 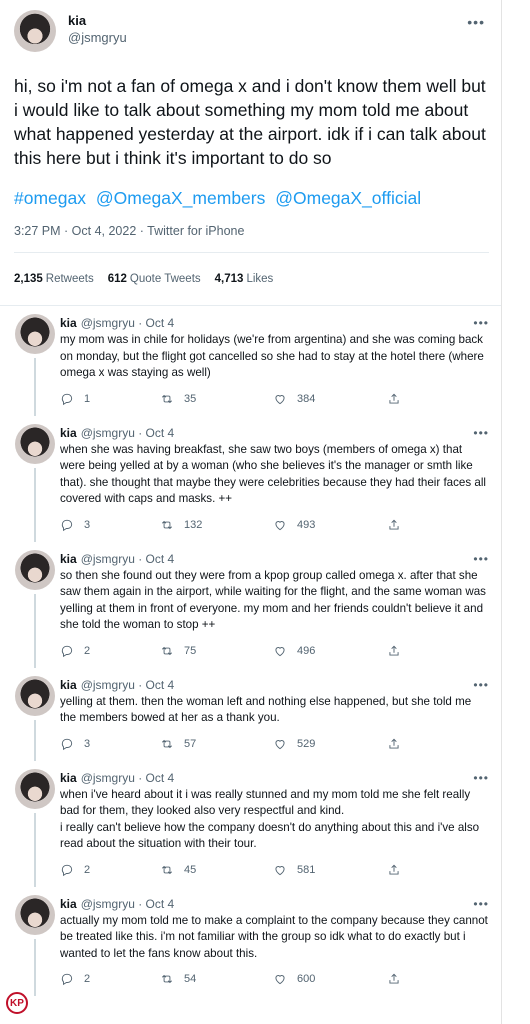 What do you see at coordinates (330, 525) in the screenshot?
I see `like-button: 493` at bounding box center [330, 525].